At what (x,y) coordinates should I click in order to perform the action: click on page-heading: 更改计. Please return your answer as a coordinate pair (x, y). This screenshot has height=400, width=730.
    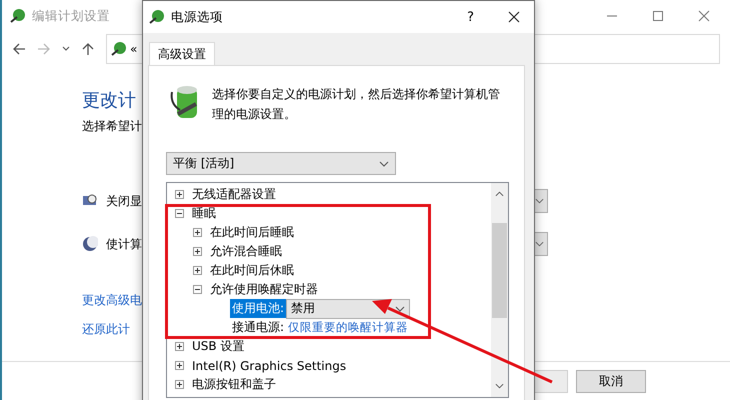
    Looking at the image, I should click on (109, 100).